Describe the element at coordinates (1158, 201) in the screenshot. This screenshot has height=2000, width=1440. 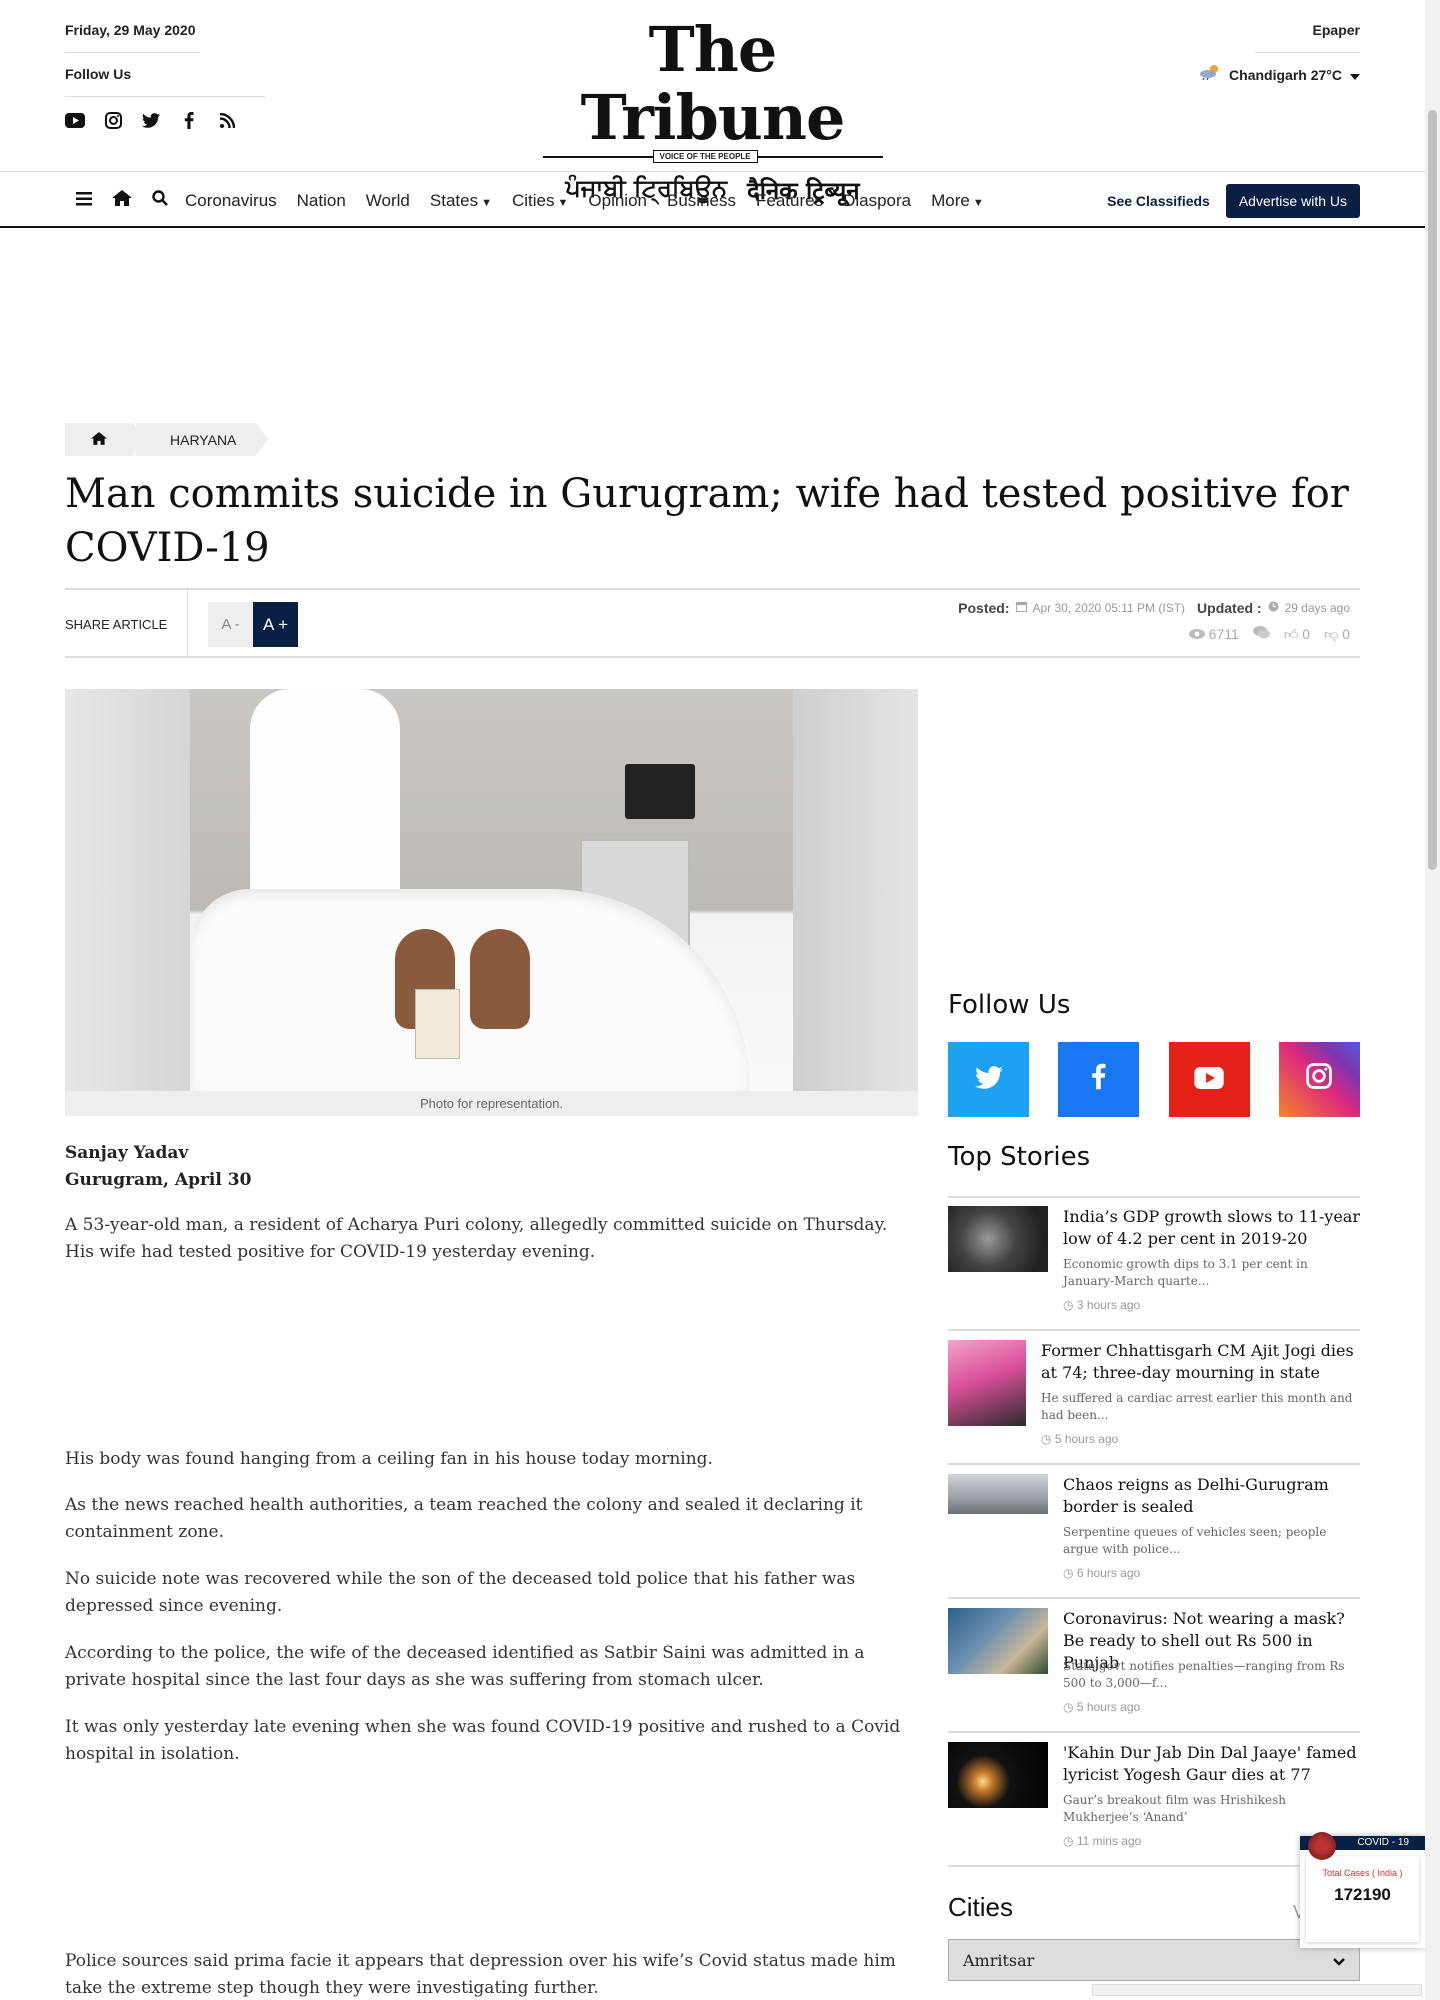
I see `see-classifieds-link: See Classifieds` at that location.